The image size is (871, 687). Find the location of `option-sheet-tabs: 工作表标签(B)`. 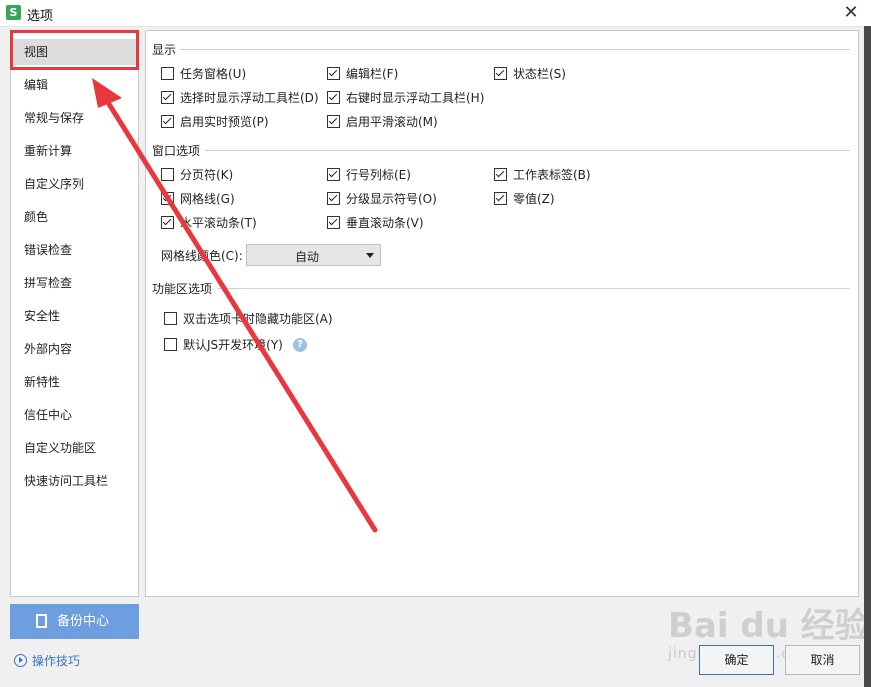

option-sheet-tabs: 工作表标签(B) is located at coordinates (542, 175).